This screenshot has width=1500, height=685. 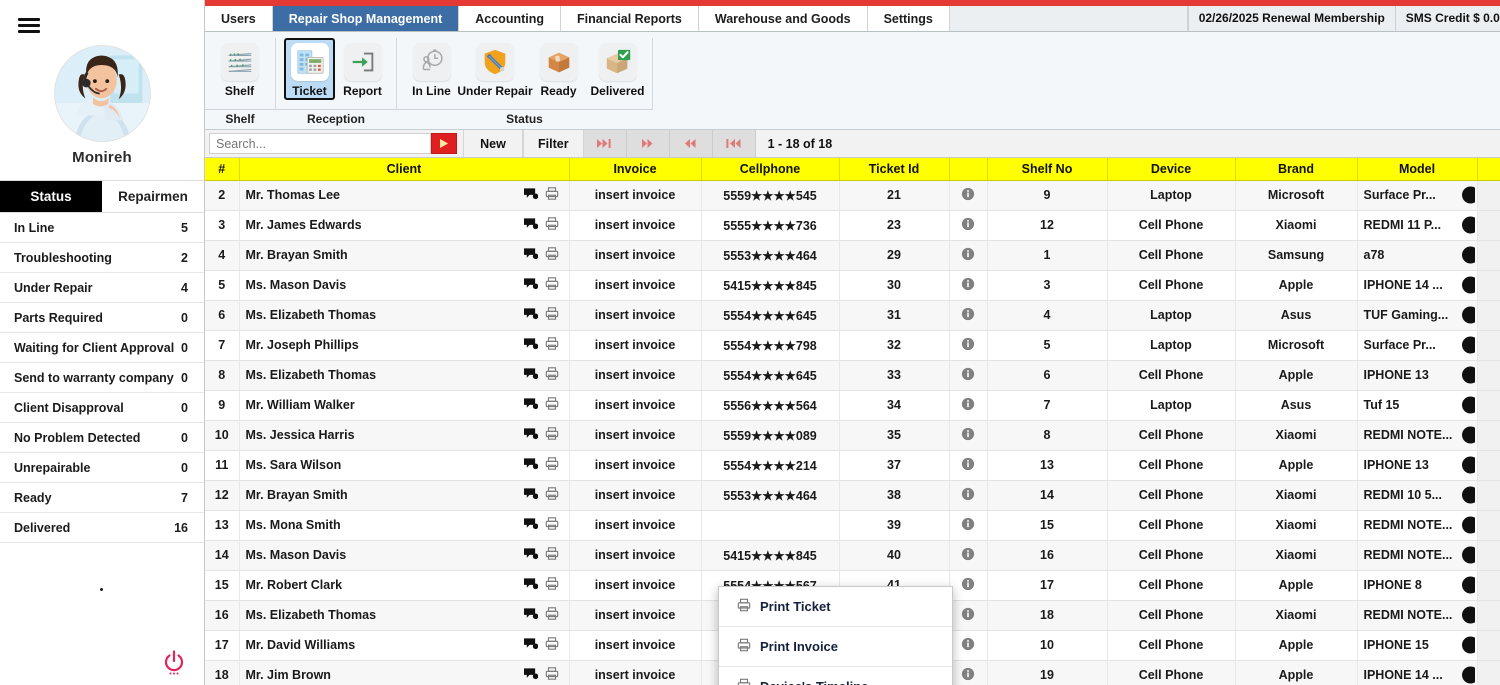 I want to click on ribbon-button-ticket: Ticket, so click(x=309, y=69).